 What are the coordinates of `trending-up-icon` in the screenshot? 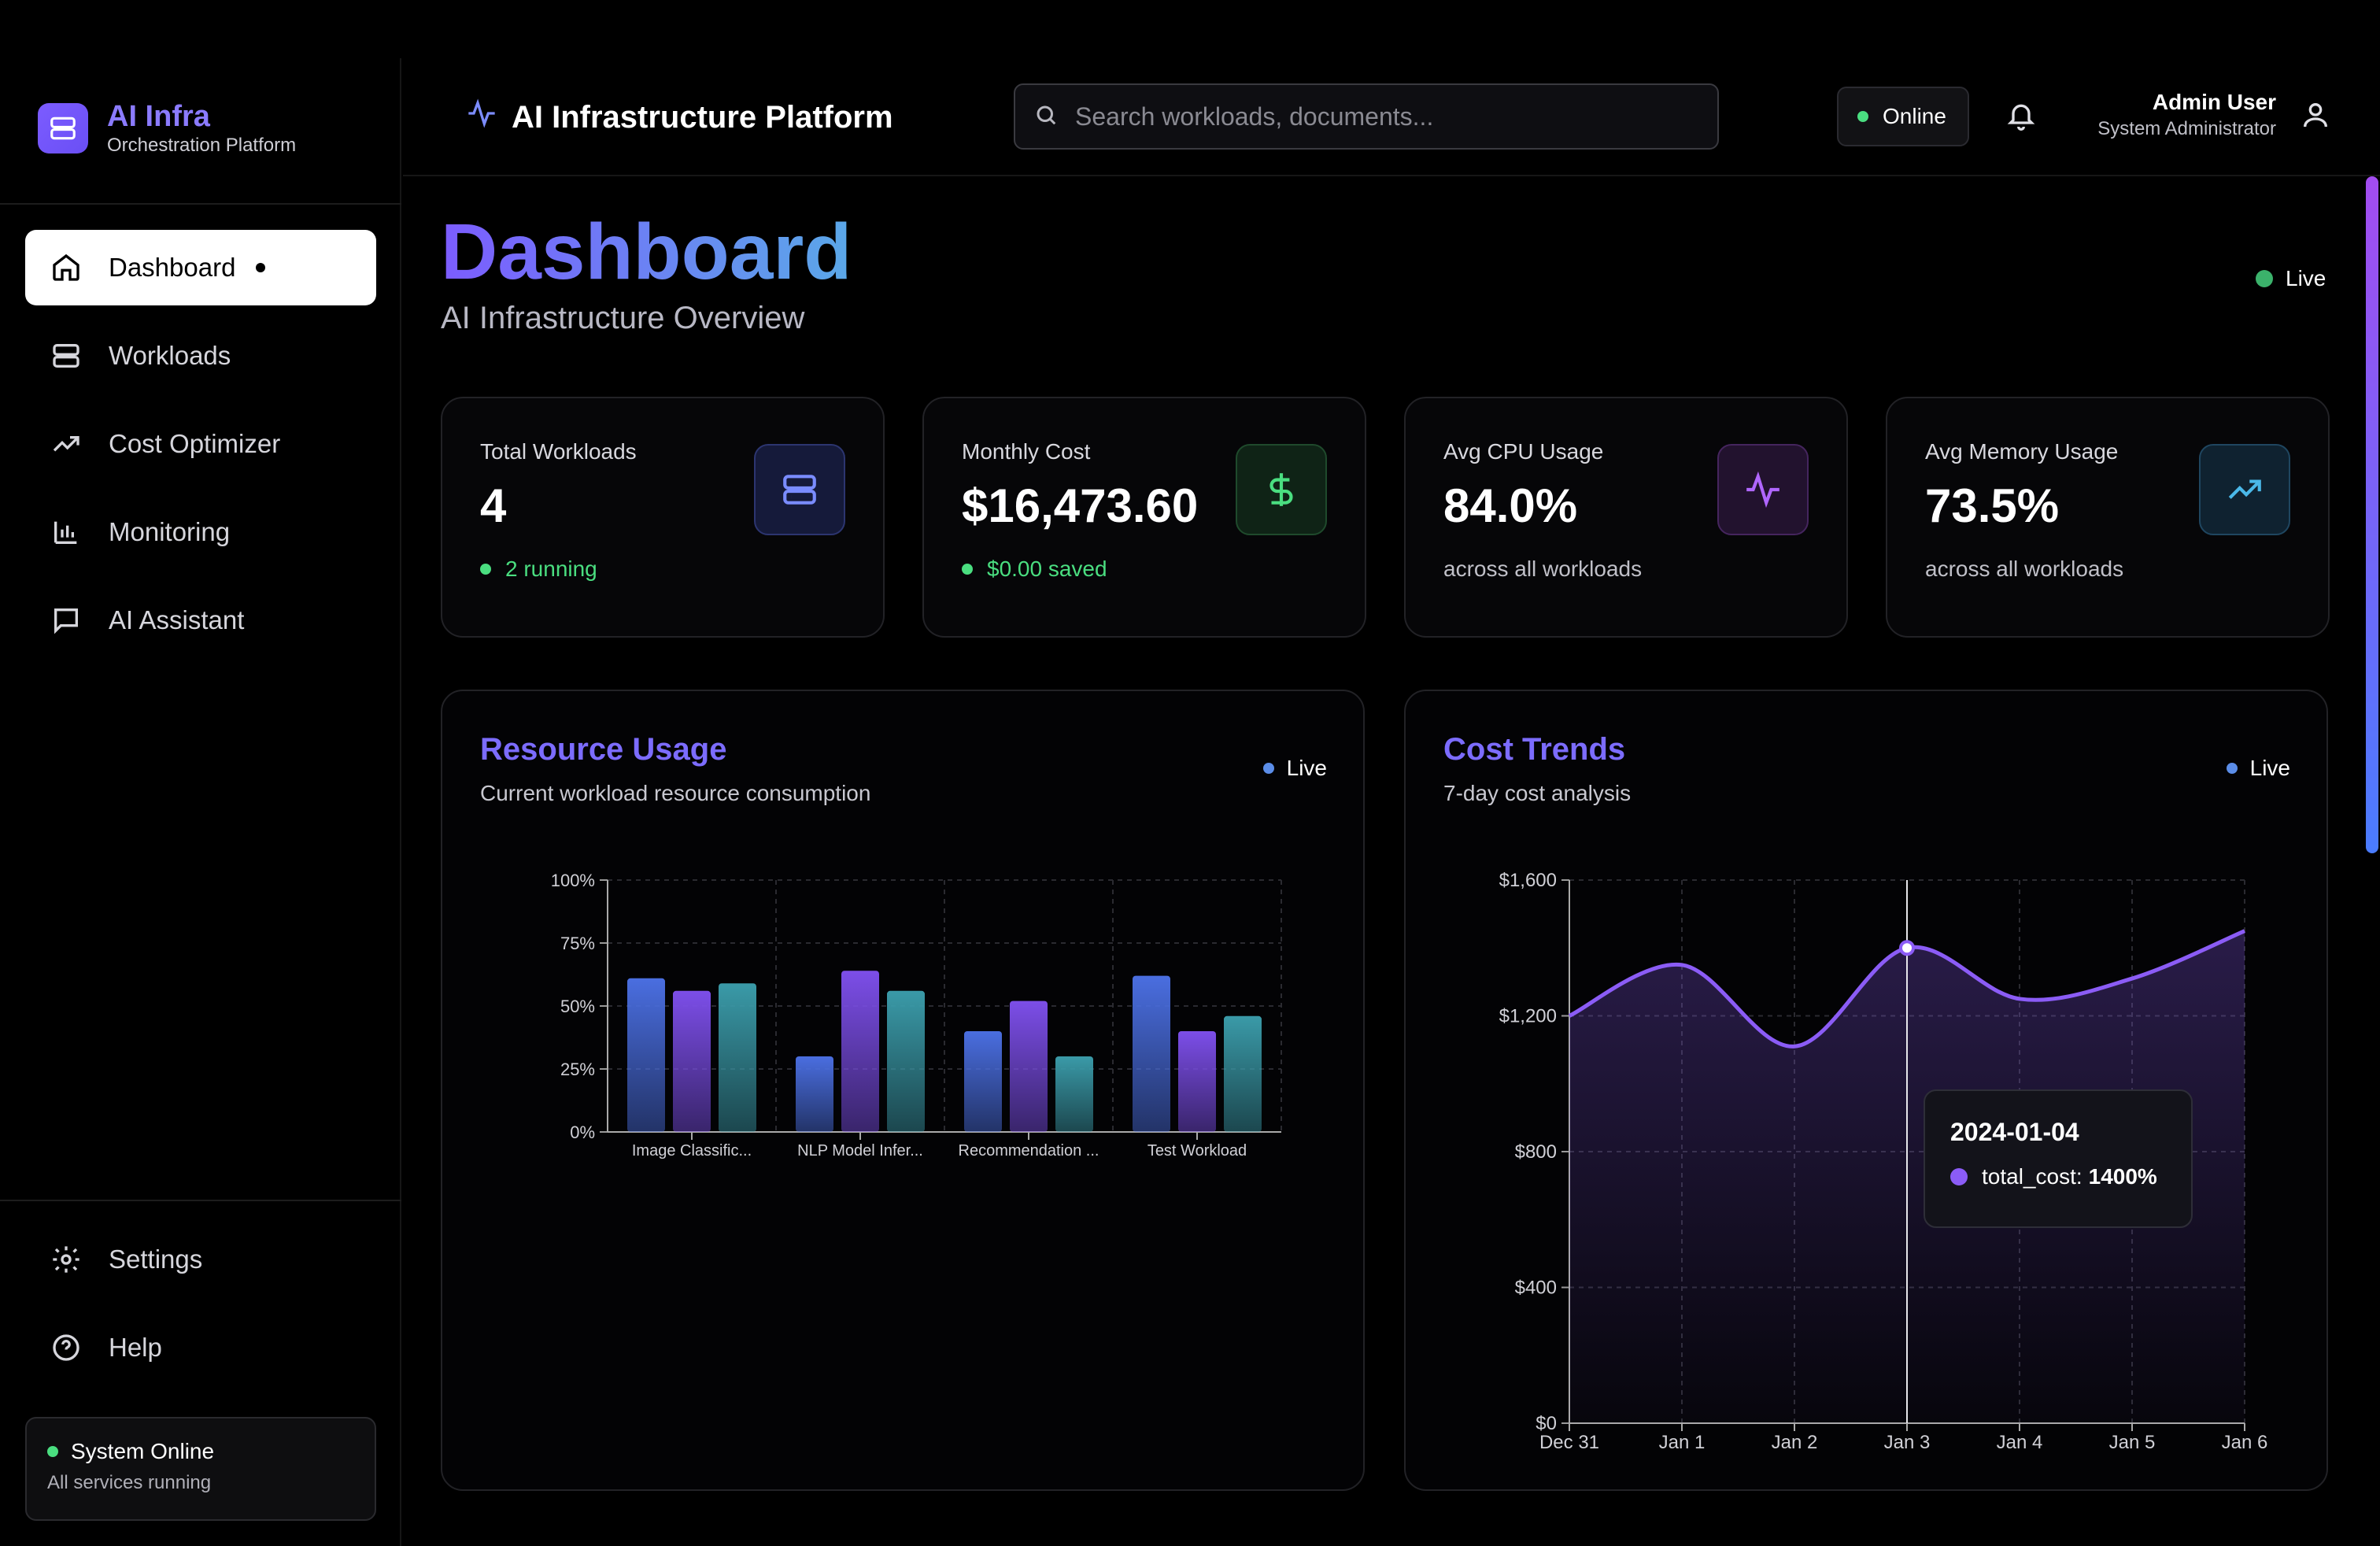 It's located at (66, 444).